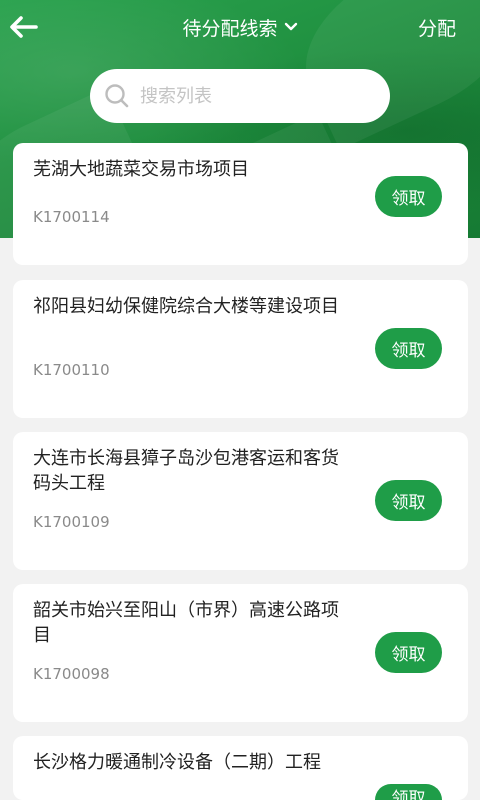  Describe the element at coordinates (141, 169) in the screenshot. I see `item-title: 芜湖大地蔬菜交易市场项目` at that location.